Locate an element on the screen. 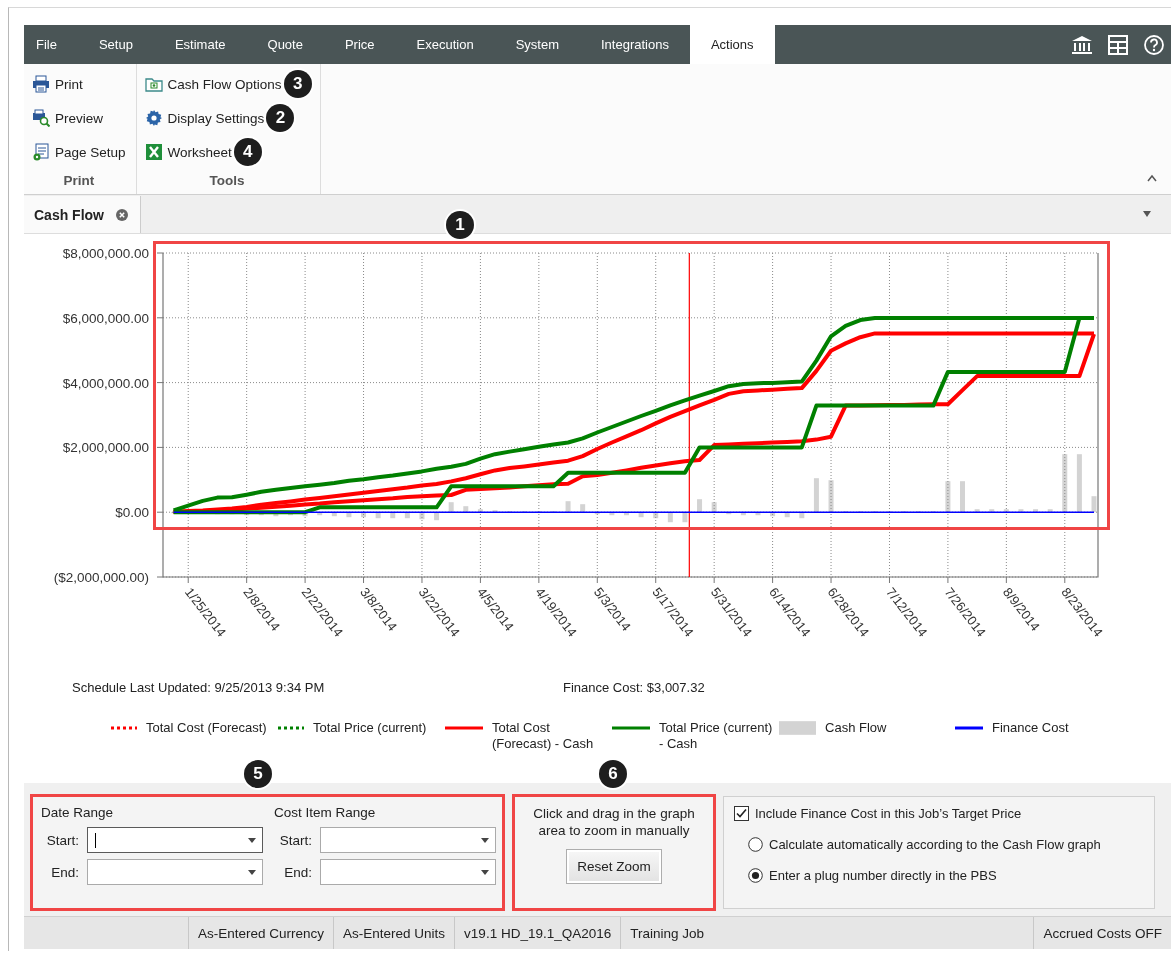  status-text: Accrued Costs OFF is located at coordinates (1102, 933).